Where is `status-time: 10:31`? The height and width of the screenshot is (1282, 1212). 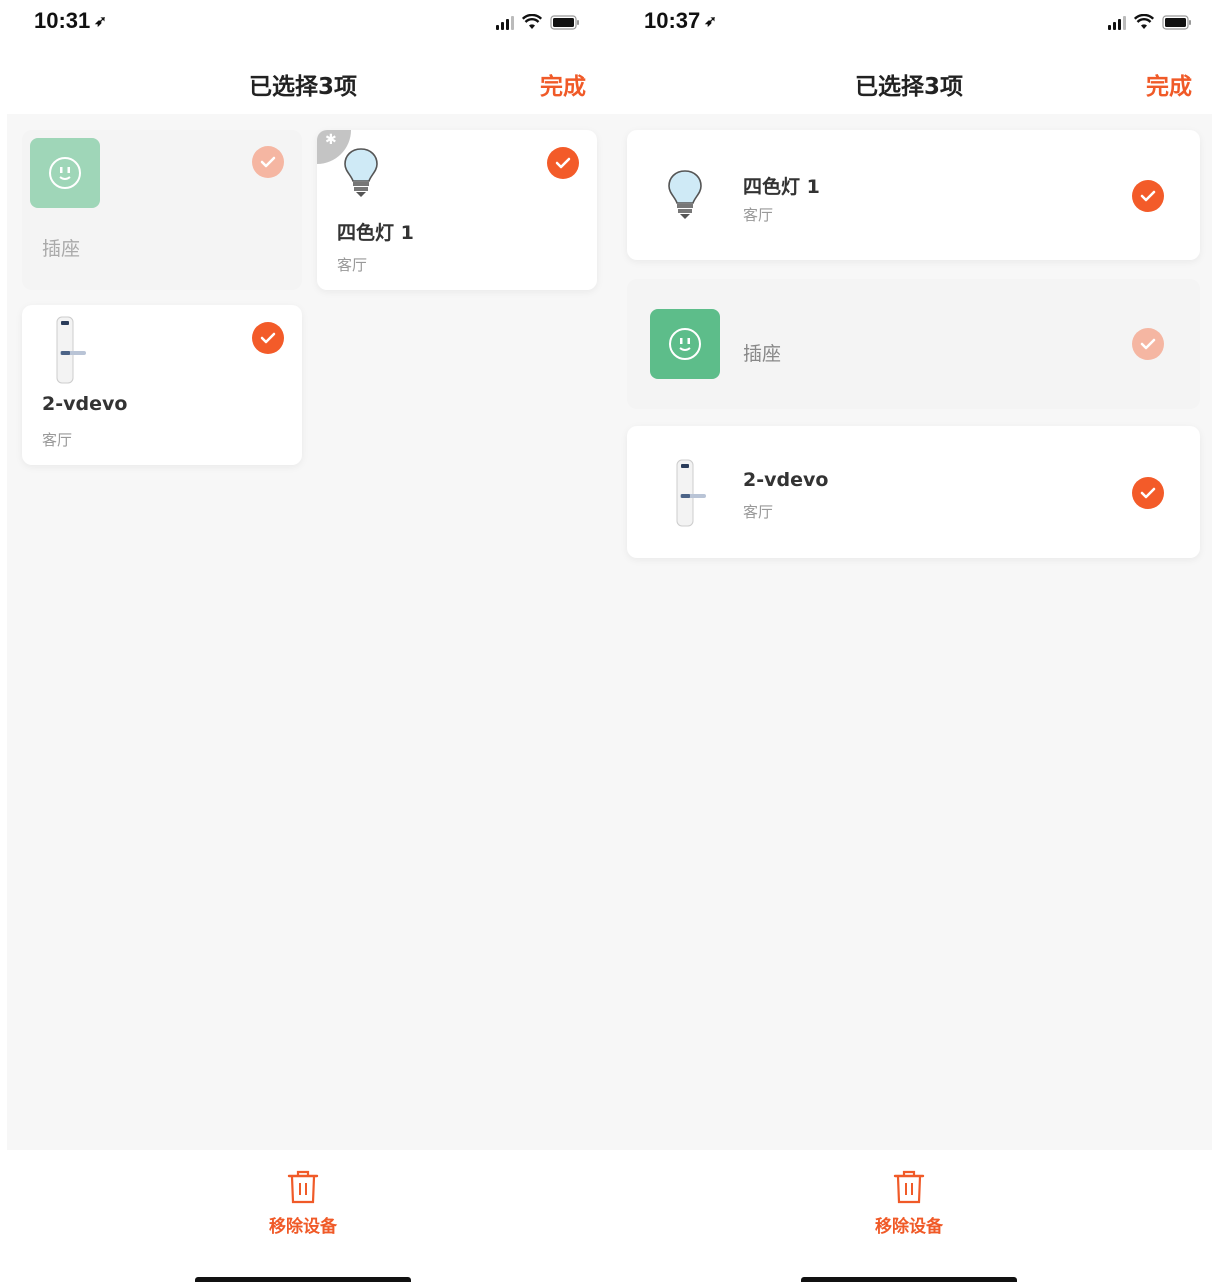
status-time: 10:31 is located at coordinates (62, 20).